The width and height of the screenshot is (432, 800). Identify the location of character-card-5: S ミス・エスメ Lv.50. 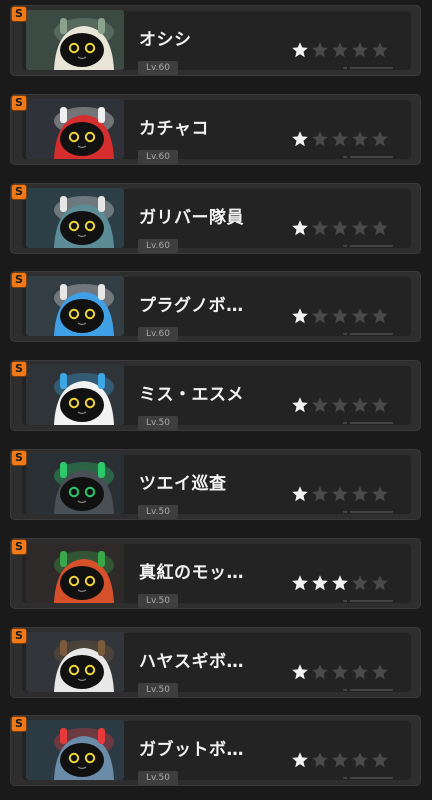
(215, 396).